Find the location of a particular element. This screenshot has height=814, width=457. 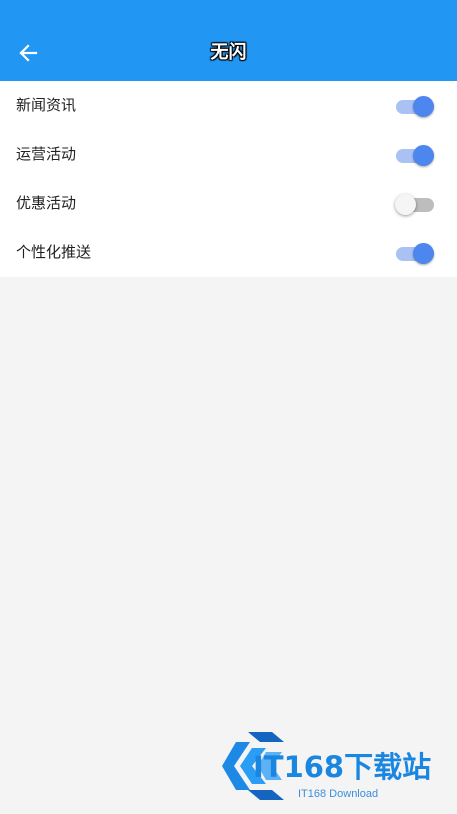

news-toggle is located at coordinates (415, 106).